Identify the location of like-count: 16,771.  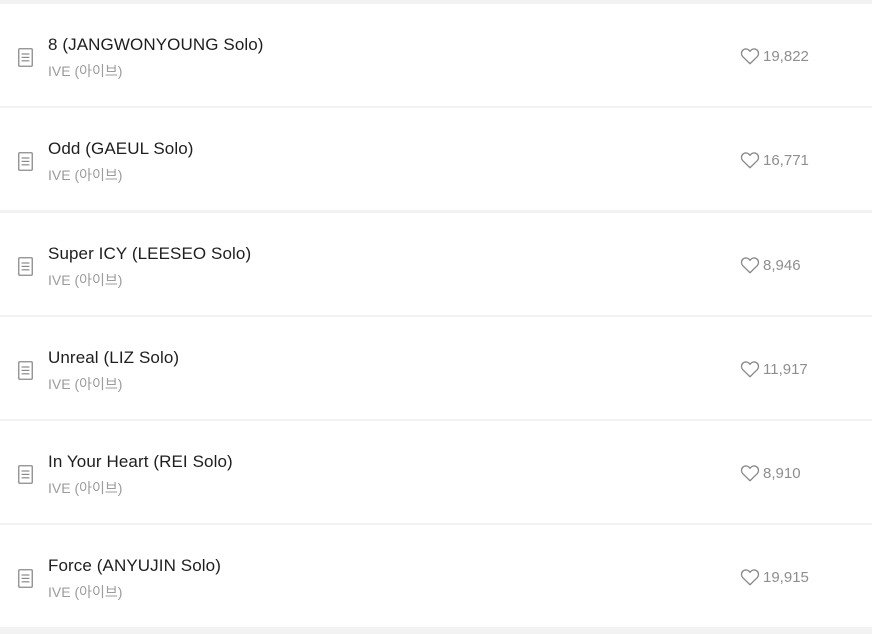
(786, 160).